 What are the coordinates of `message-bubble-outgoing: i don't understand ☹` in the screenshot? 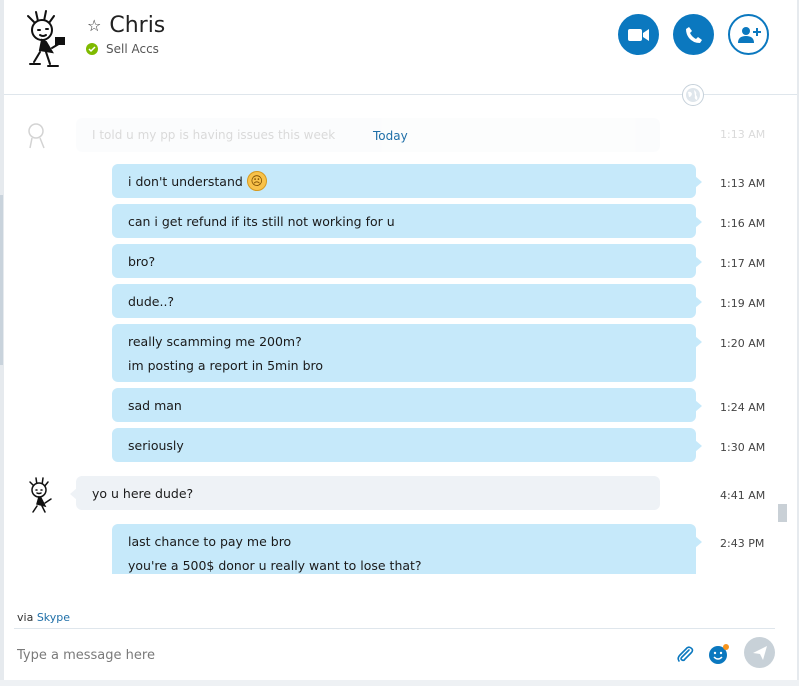 It's located at (407, 181).